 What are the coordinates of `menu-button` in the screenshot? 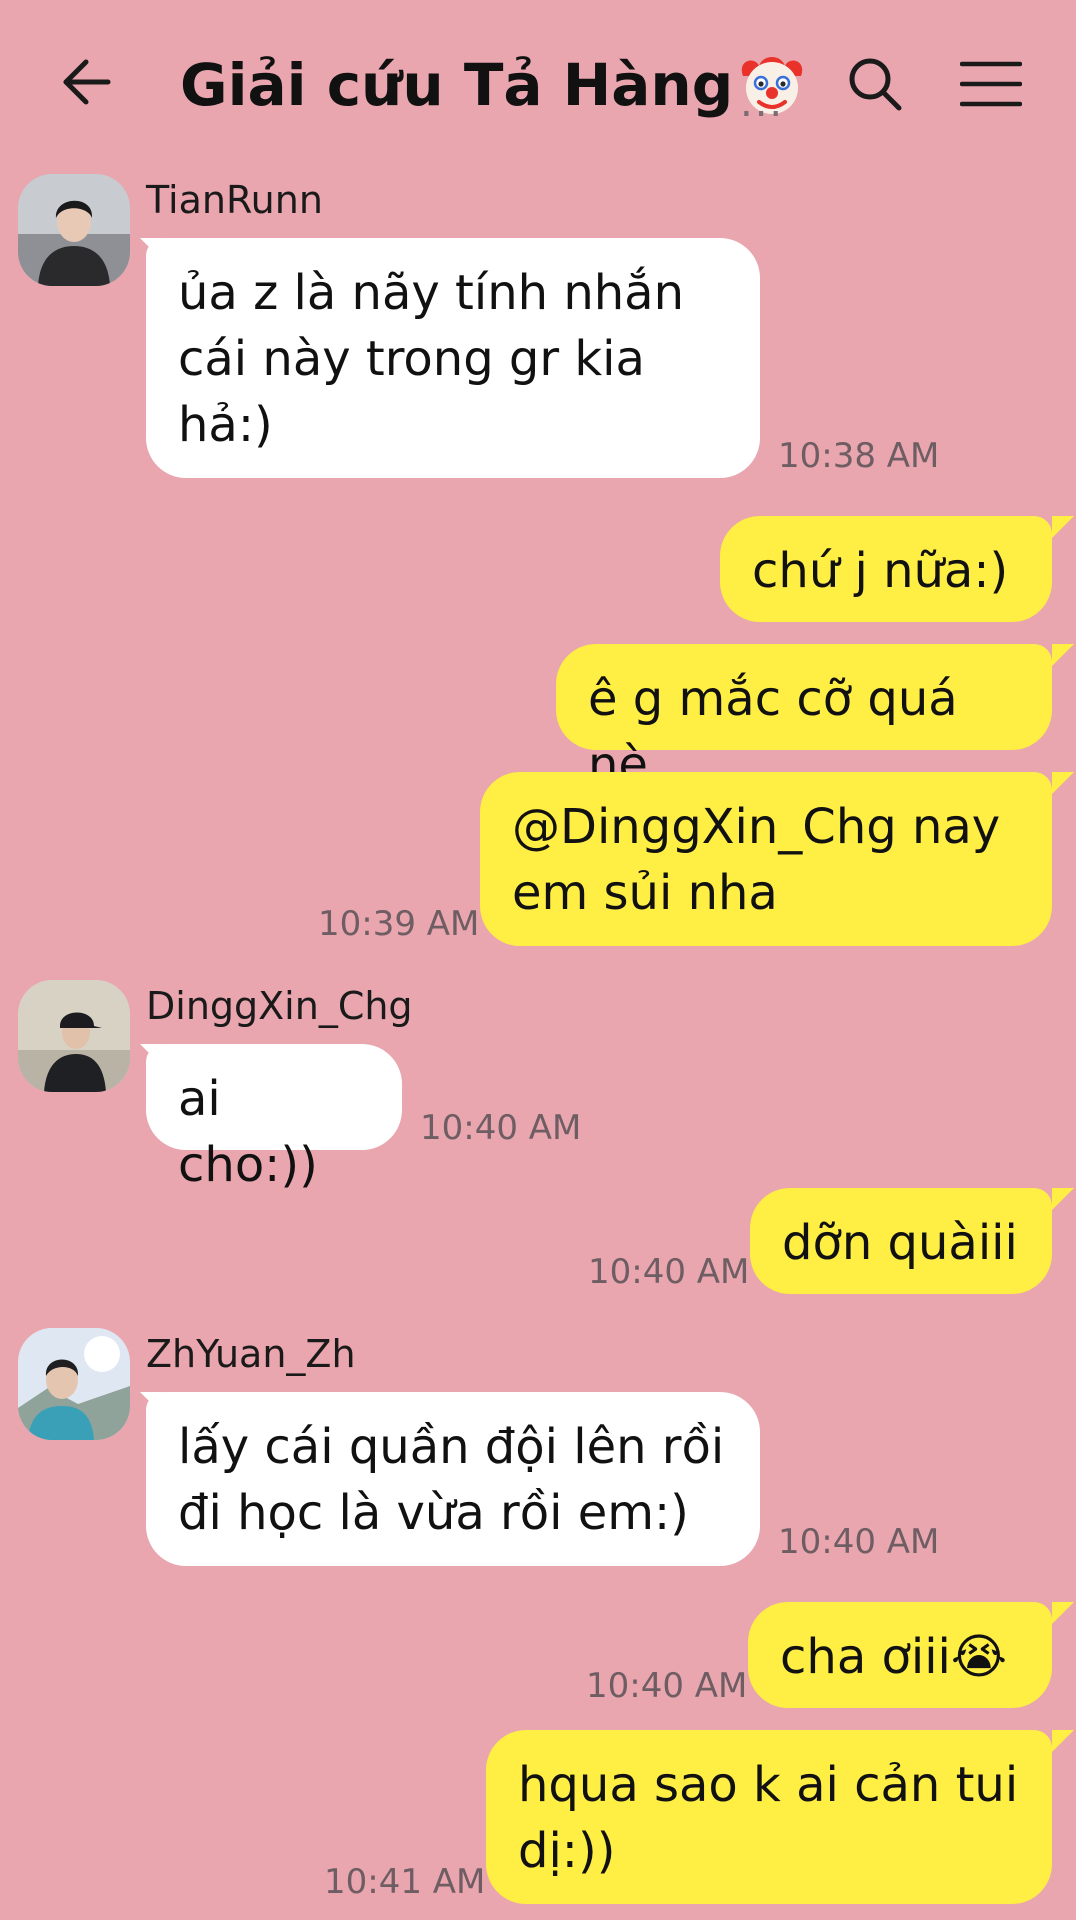 It's located at (991, 84).